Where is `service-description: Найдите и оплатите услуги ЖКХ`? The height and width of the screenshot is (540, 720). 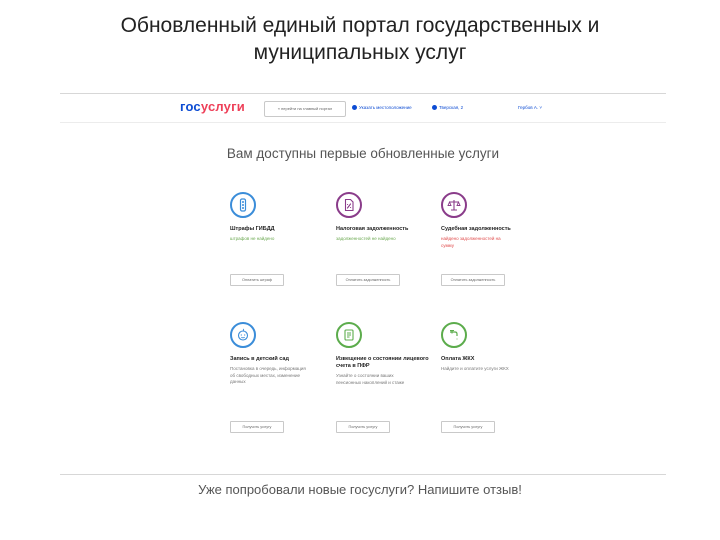 service-description: Найдите и оплатите услуги ЖКХ is located at coordinates (475, 368).